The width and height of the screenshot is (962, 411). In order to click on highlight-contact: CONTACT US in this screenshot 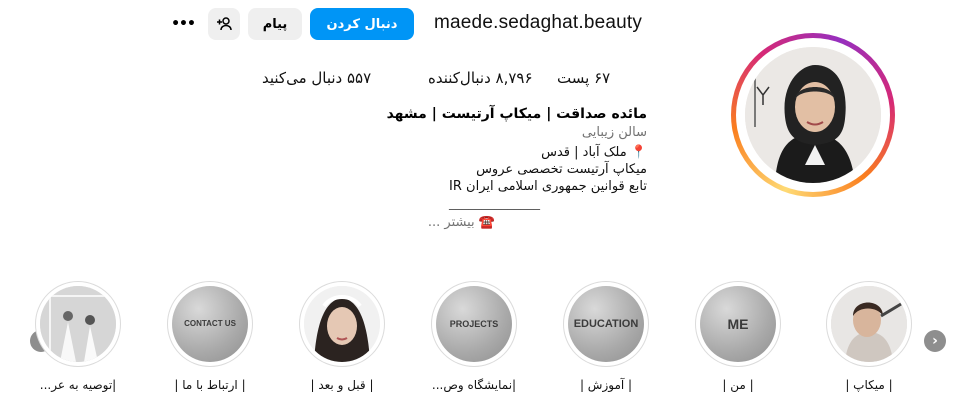, I will do `click(210, 324)`.